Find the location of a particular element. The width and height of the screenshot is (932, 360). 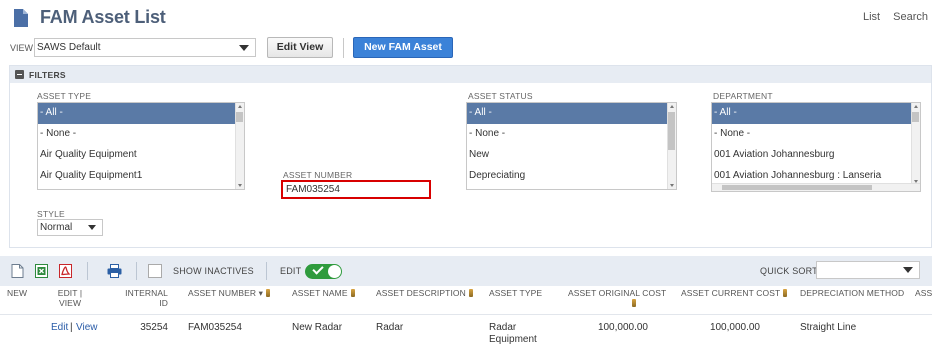

show-inactives-checkbox is located at coordinates (155, 271).